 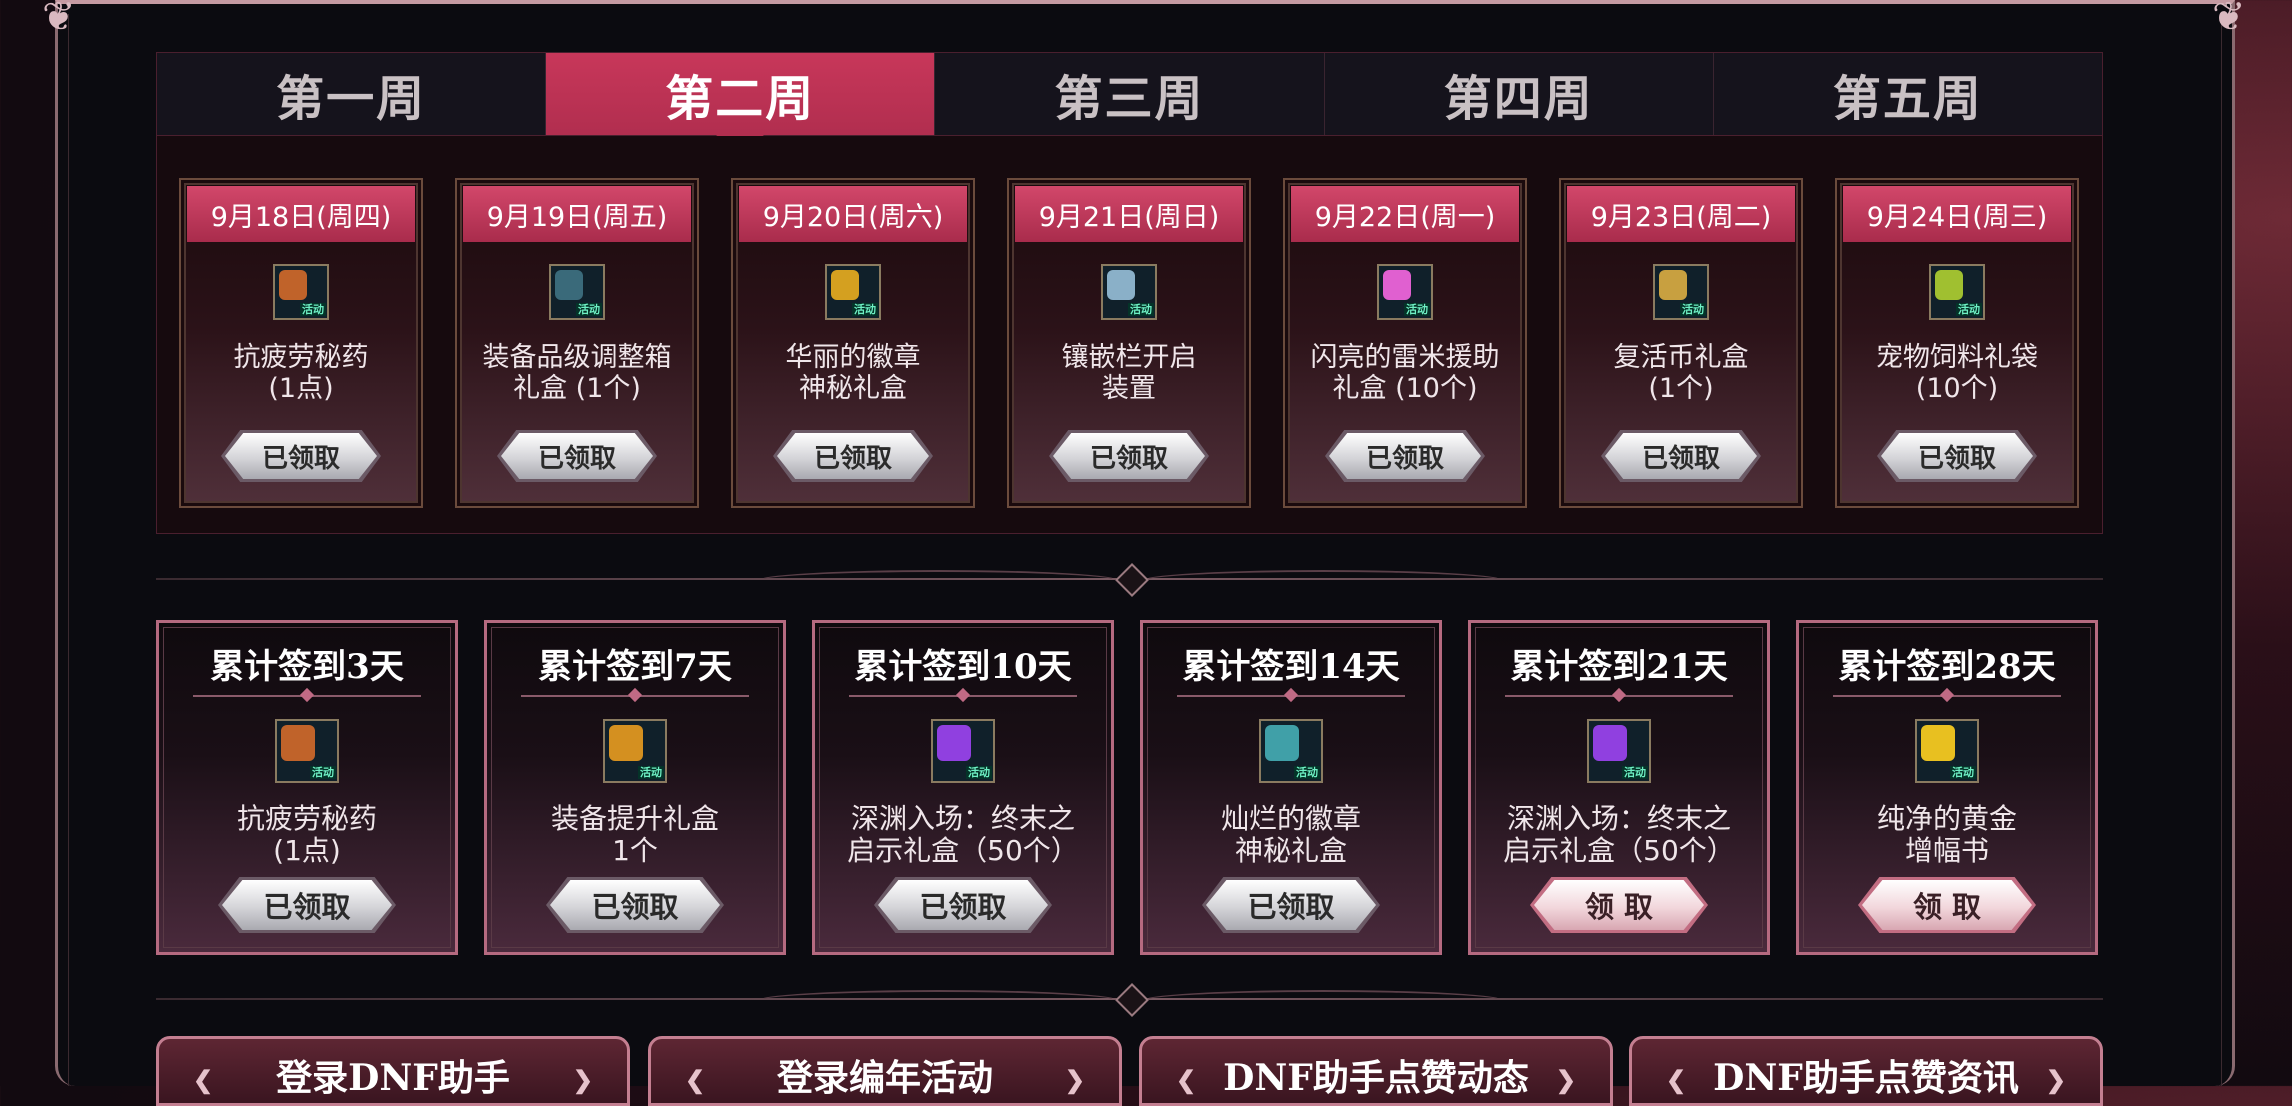 I want to click on daily-reward-card: 9月18日(周四) 活动 抗疲劳秘药 (1点) 已领取, so click(x=301, y=343).